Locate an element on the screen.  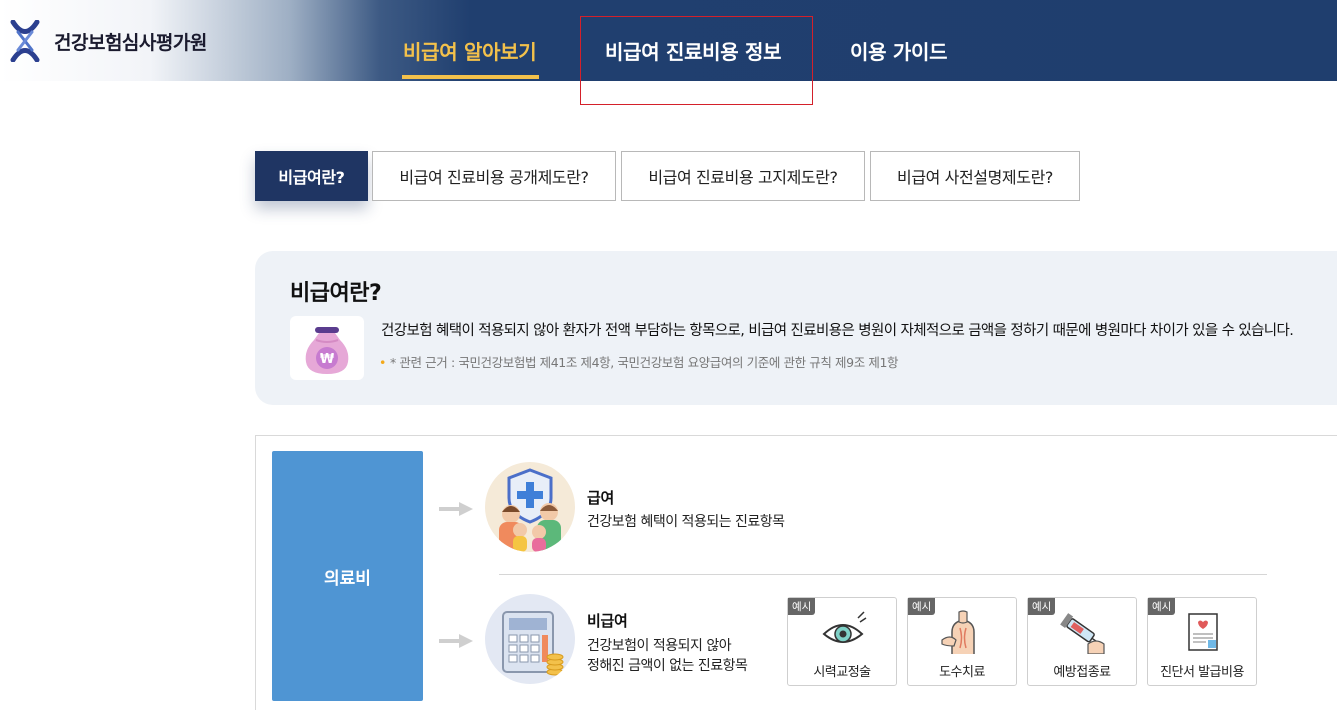
certificate-icon is located at coordinates (1203, 632).